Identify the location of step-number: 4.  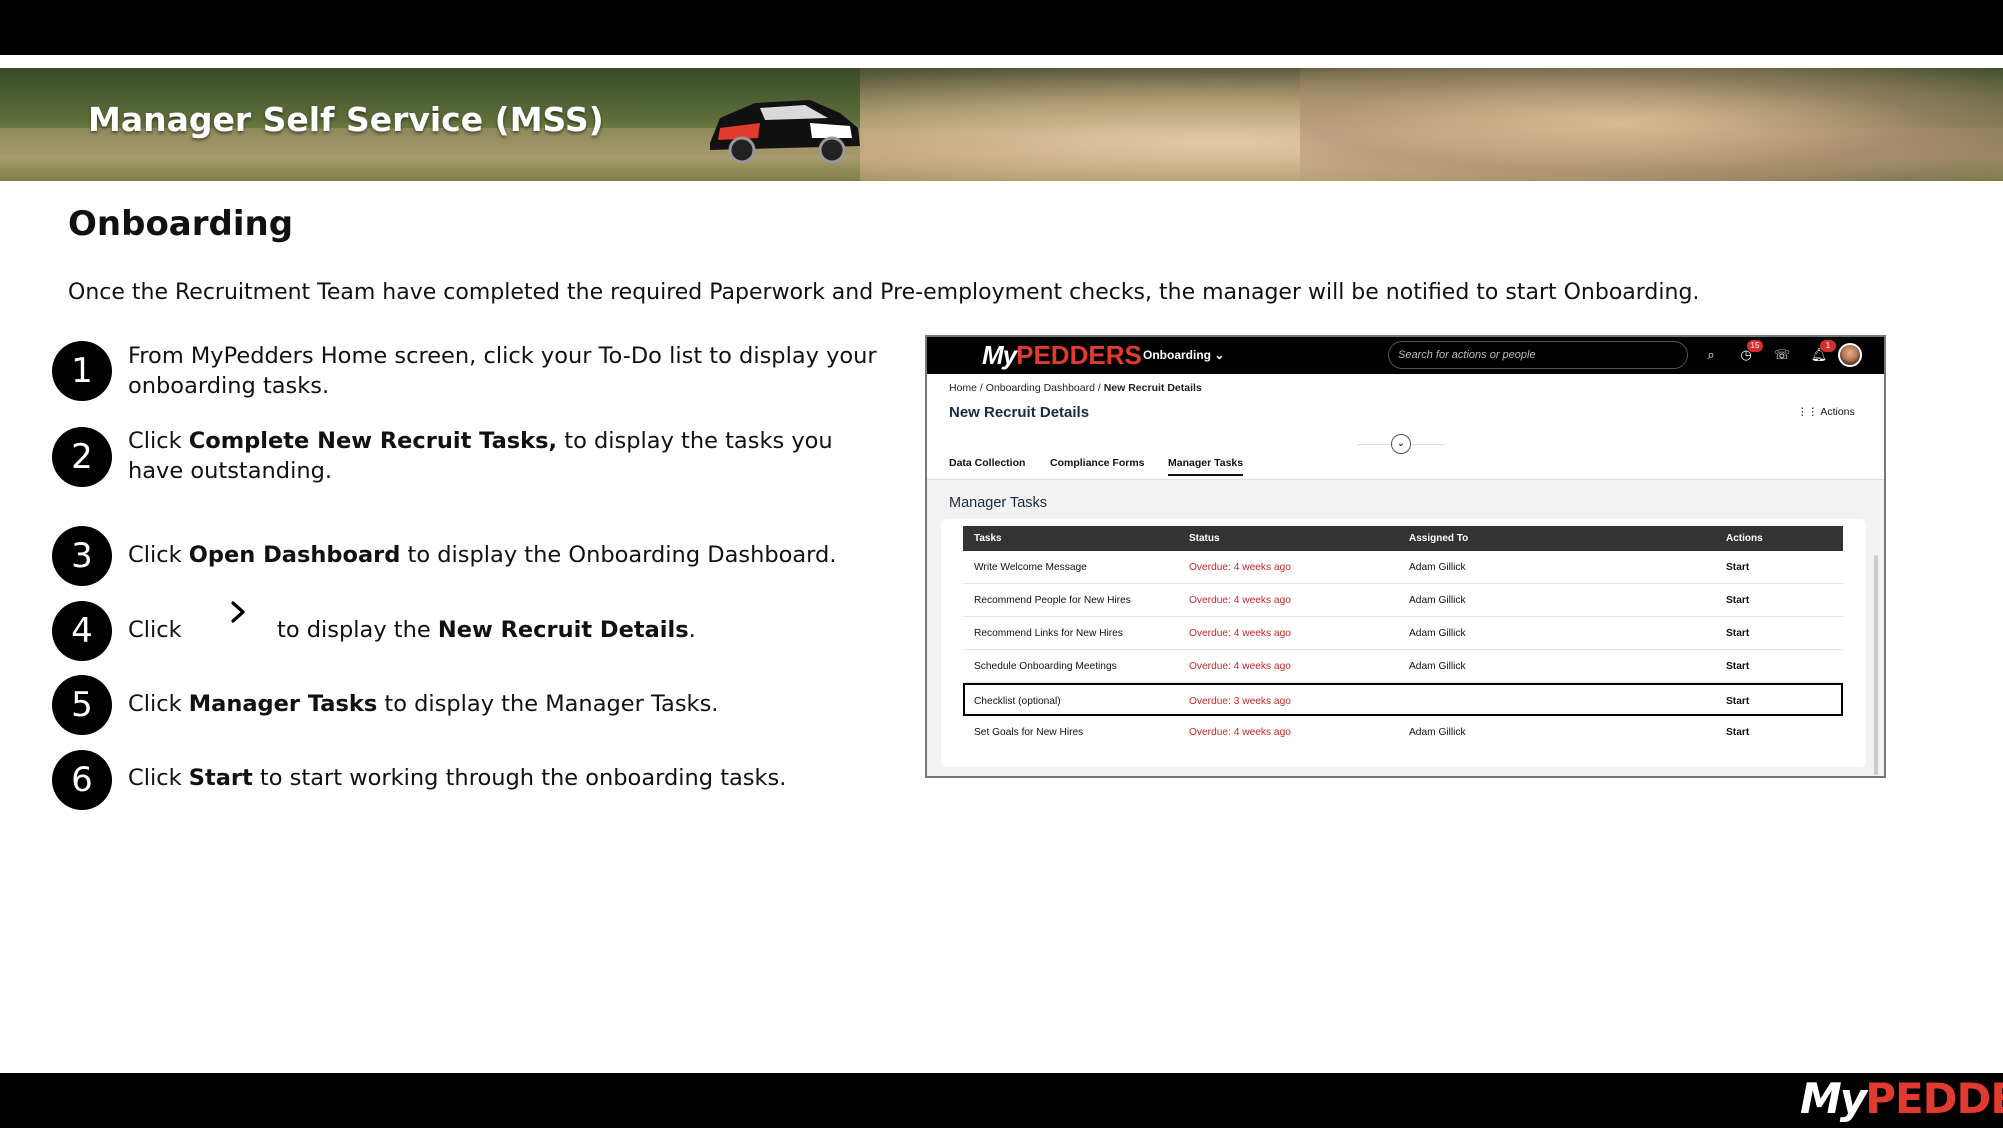
(82, 631).